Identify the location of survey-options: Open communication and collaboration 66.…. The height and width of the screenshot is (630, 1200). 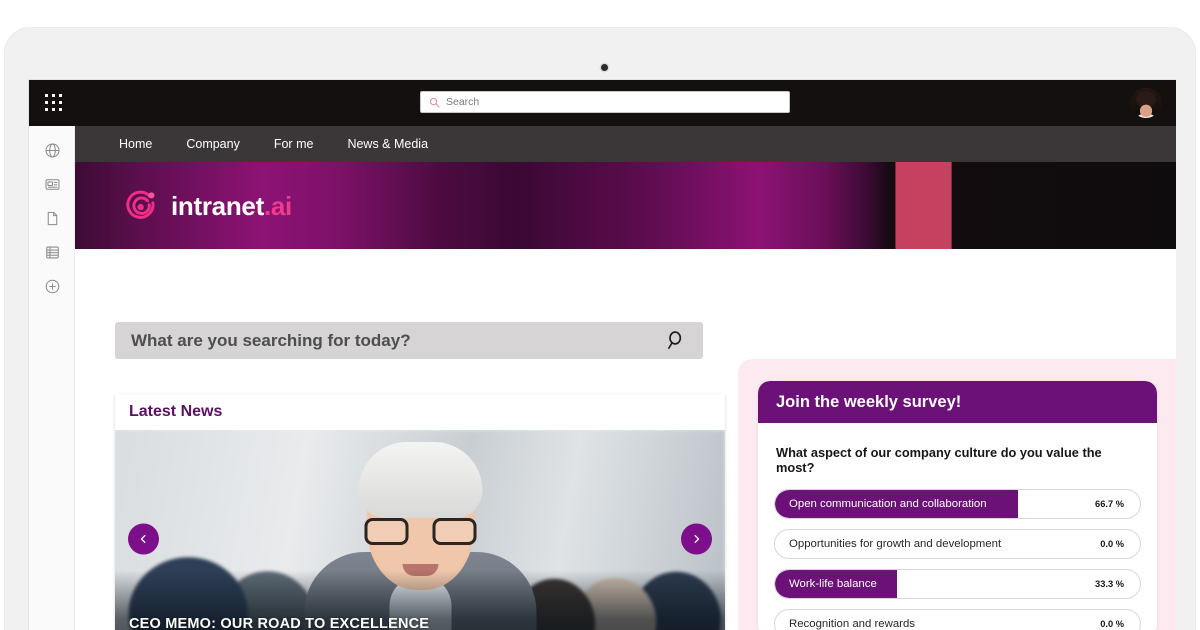
(957, 559).